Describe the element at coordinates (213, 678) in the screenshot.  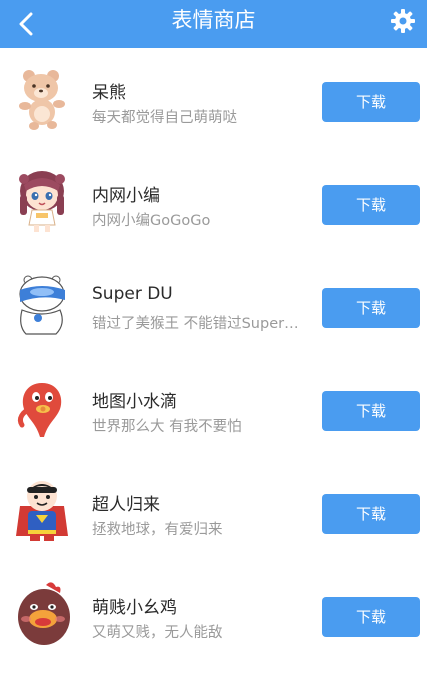
I see `next-list-item-peek` at that location.